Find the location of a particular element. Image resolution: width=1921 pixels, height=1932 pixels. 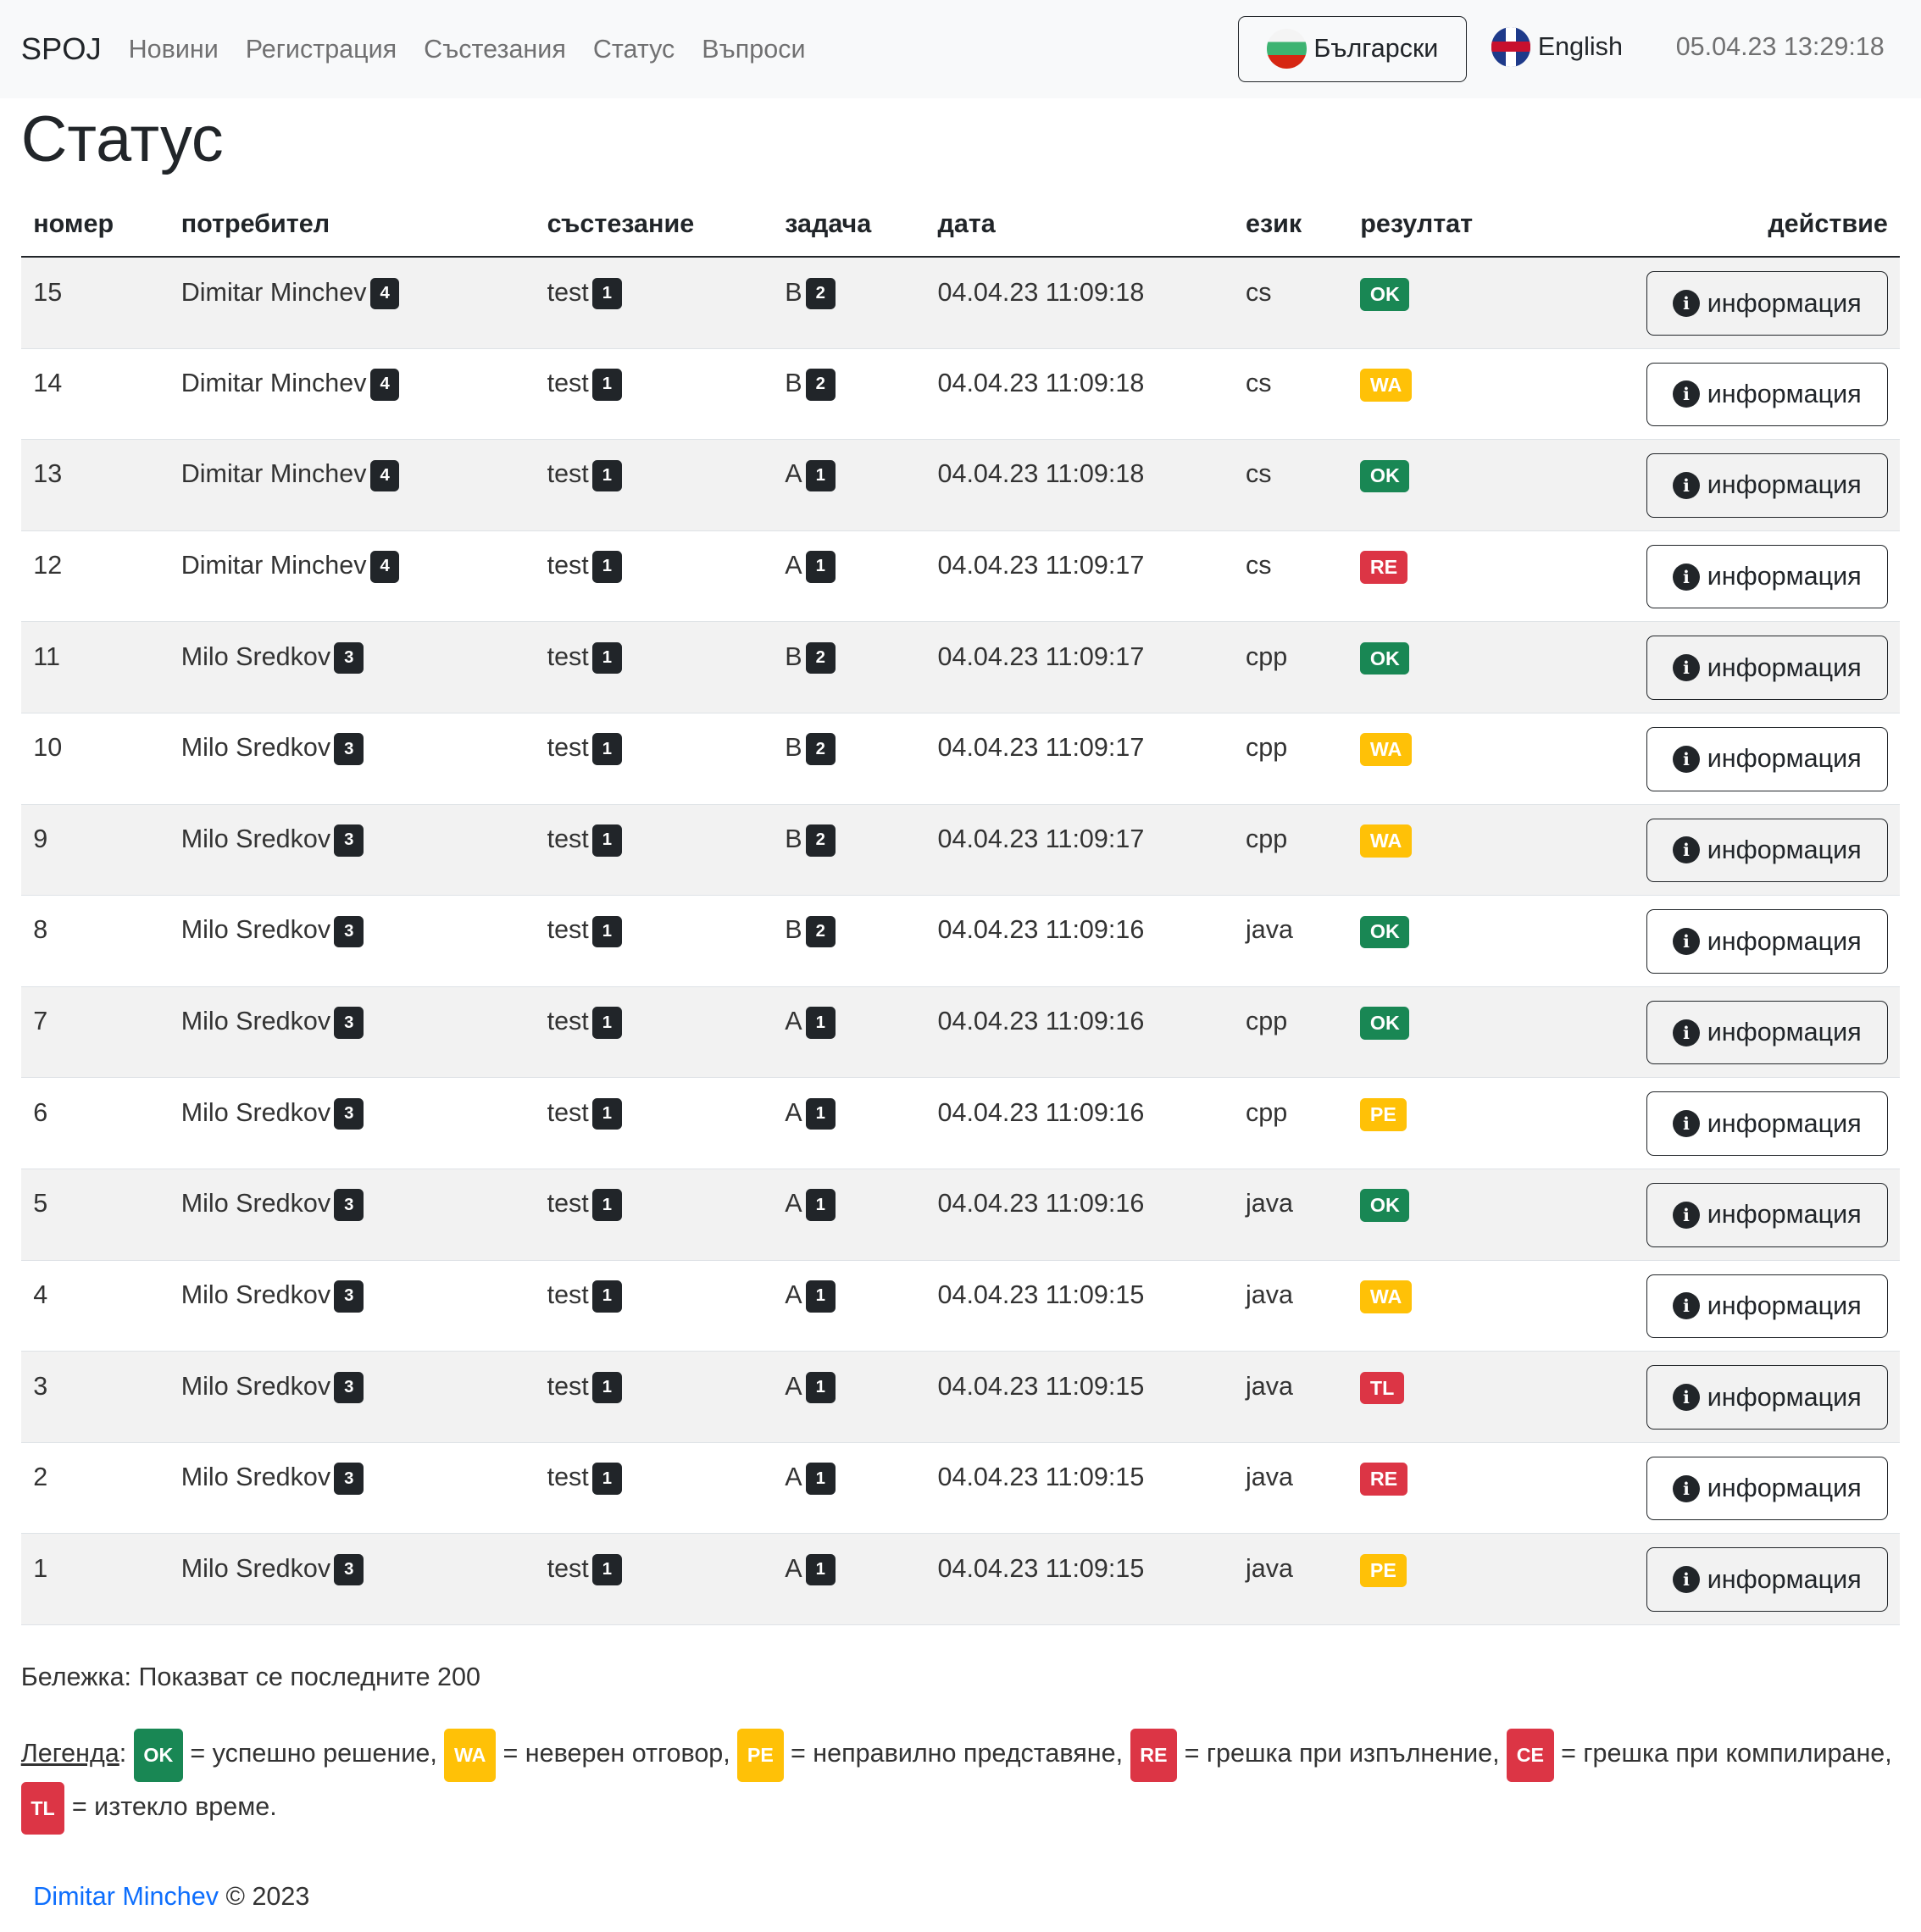

result-cell: OK is located at coordinates (1441, 667).